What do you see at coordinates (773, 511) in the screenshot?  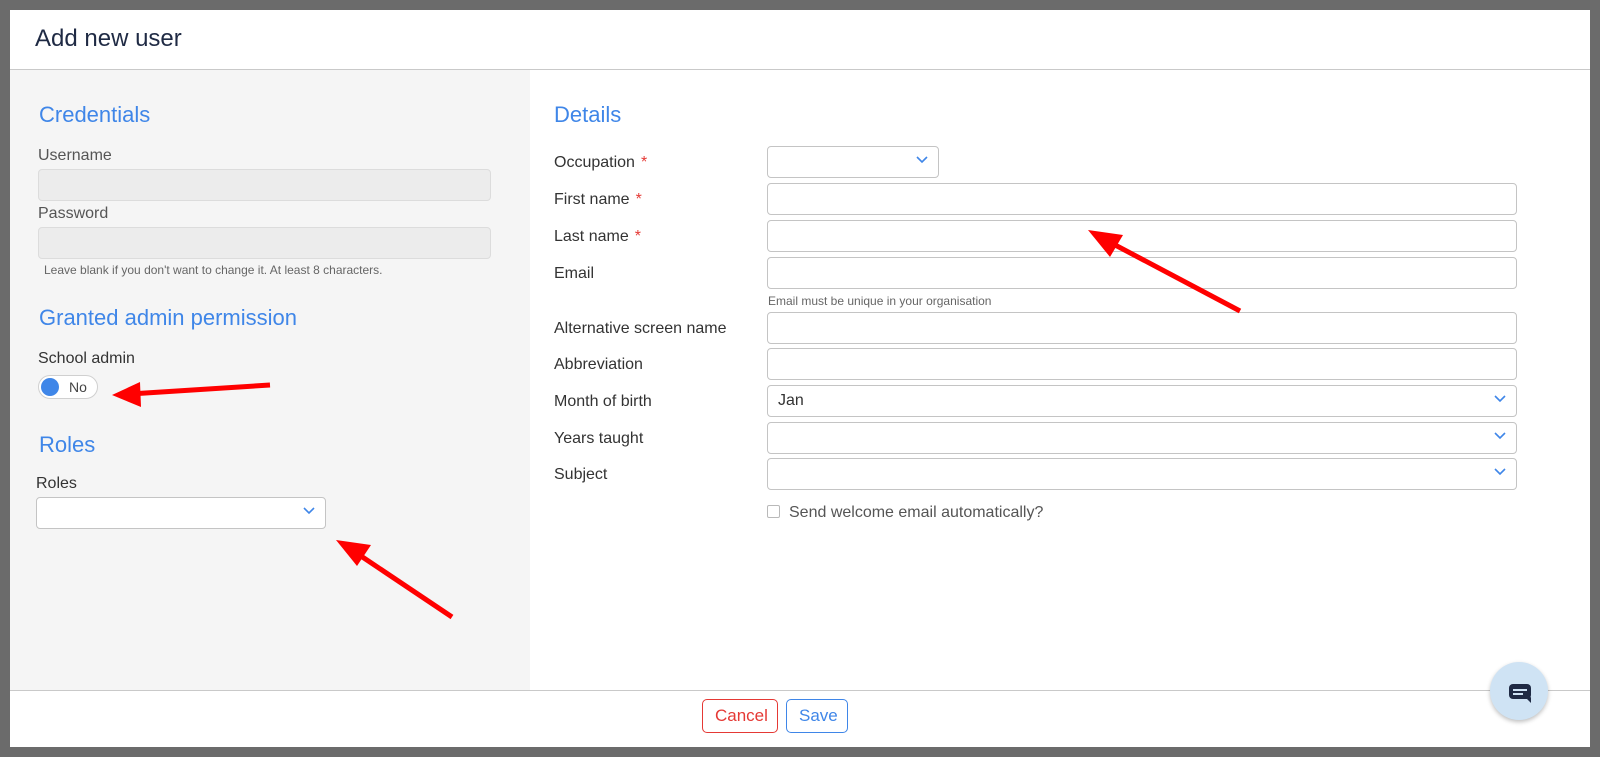 I see `welcome-email-checkbox` at bounding box center [773, 511].